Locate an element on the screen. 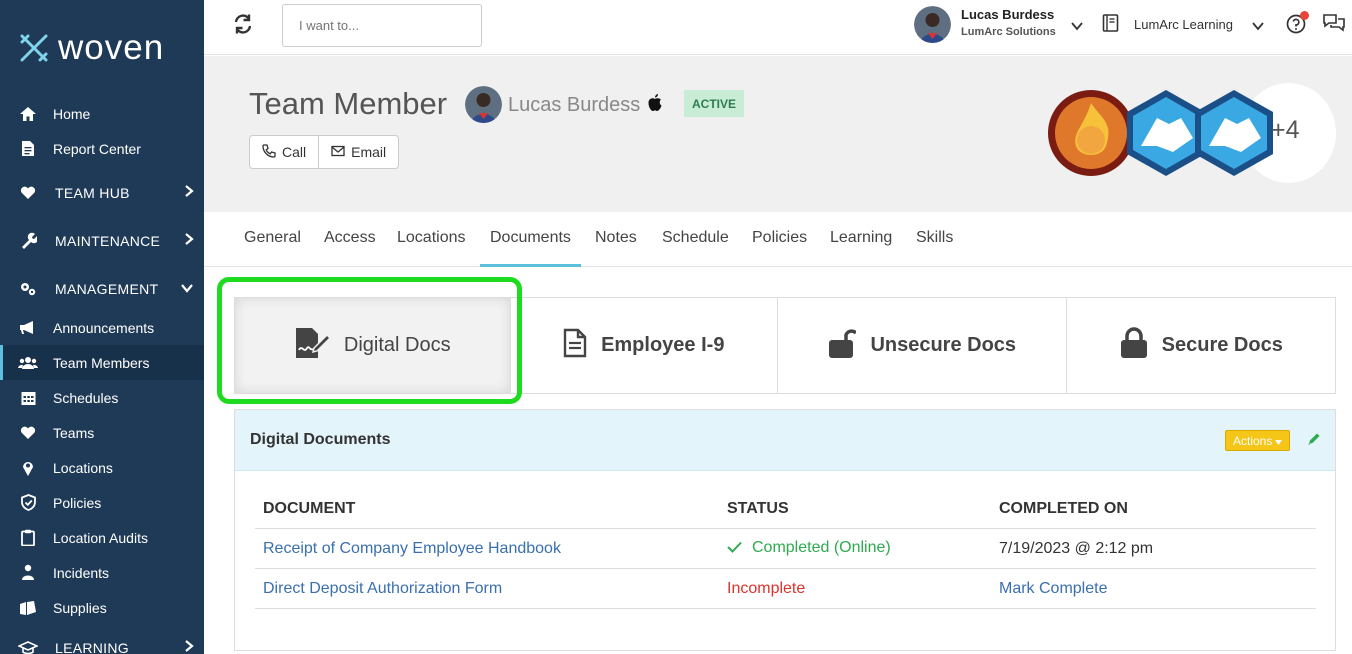  mark-complete-link: Mark Complete is located at coordinates (1053, 588).